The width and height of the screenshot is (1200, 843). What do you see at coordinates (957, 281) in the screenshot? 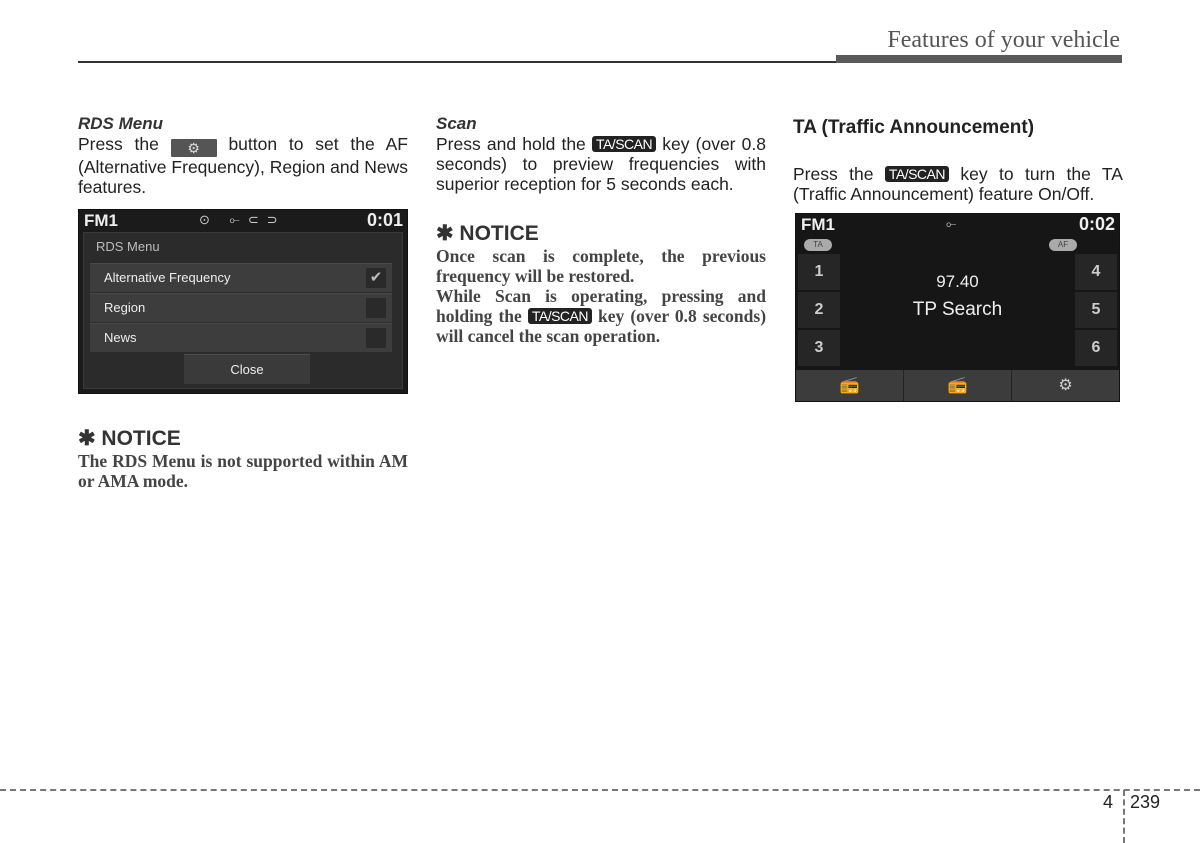
I see `frequency-display: 97.40` at bounding box center [957, 281].